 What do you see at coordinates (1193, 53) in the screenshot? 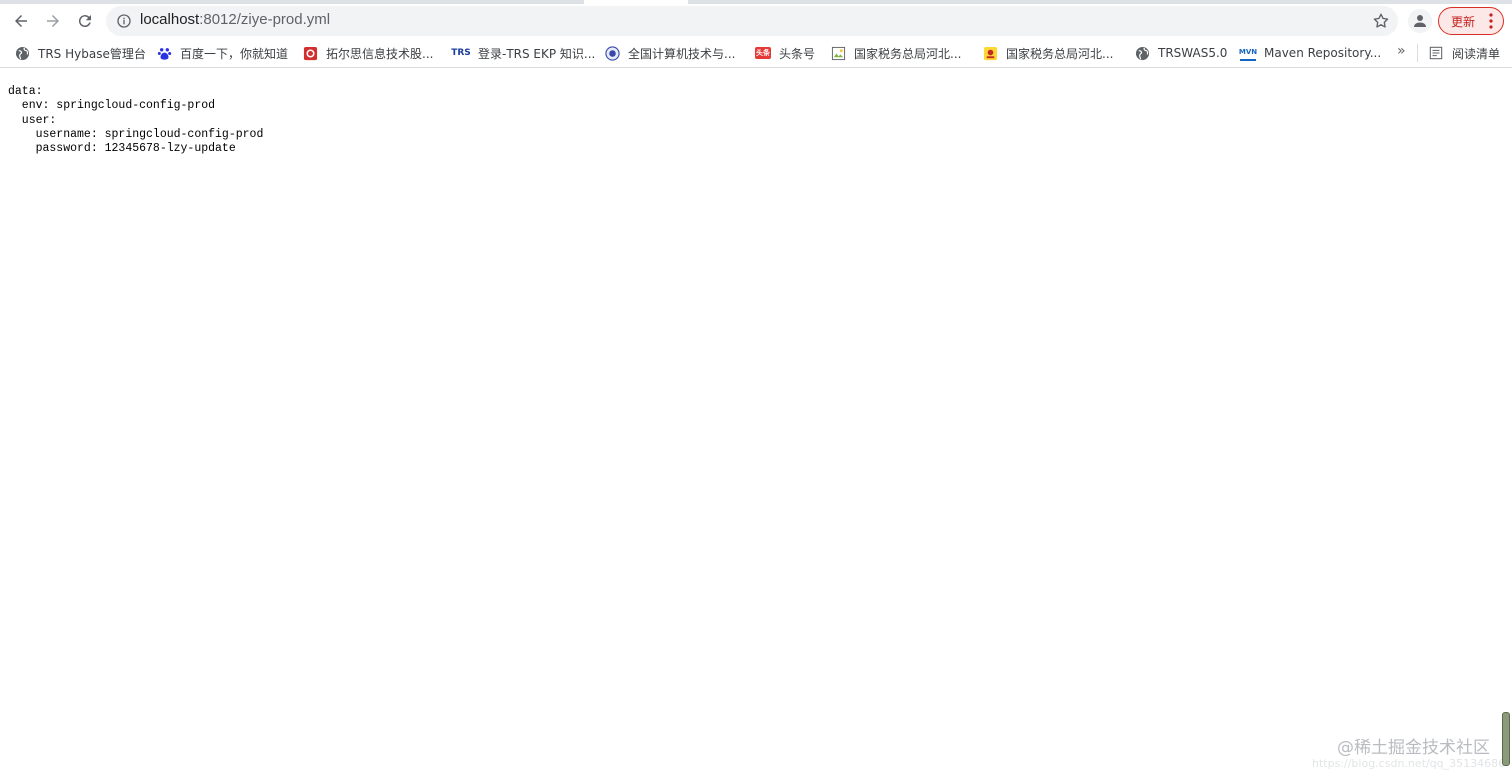
I see `bookmark-label: TRSWAS5.0` at bounding box center [1193, 53].